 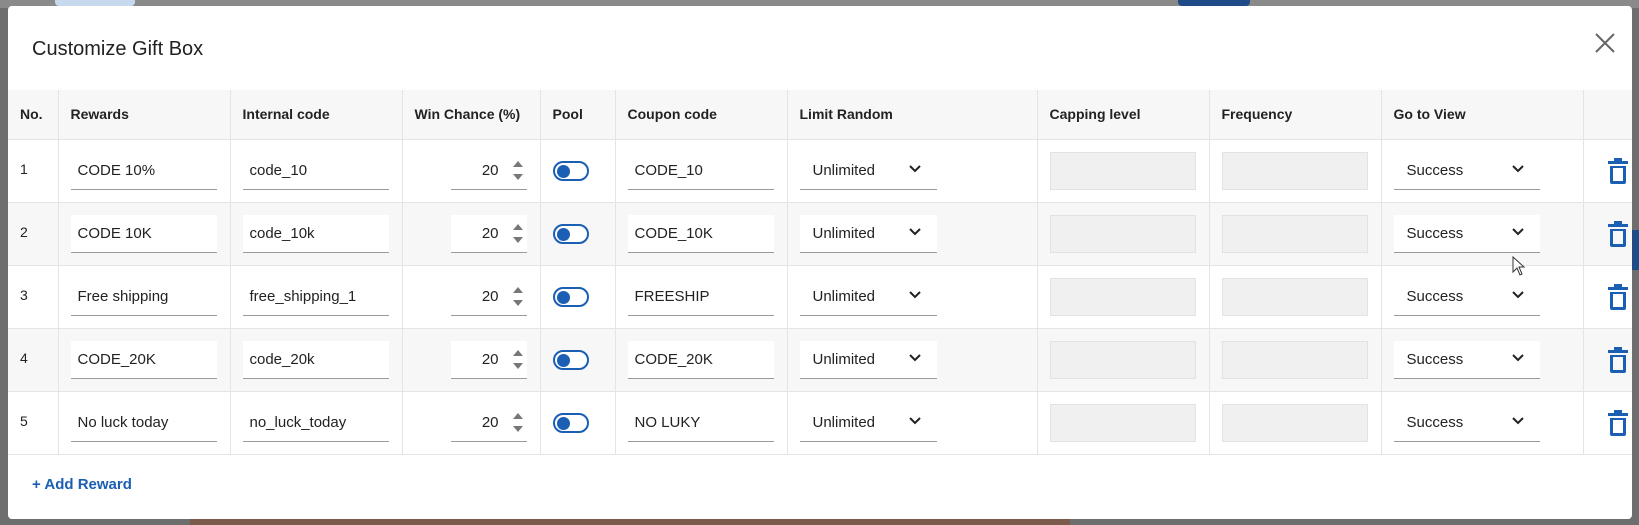 I want to click on reward-name-input: CODE 10%, so click(x=143, y=170).